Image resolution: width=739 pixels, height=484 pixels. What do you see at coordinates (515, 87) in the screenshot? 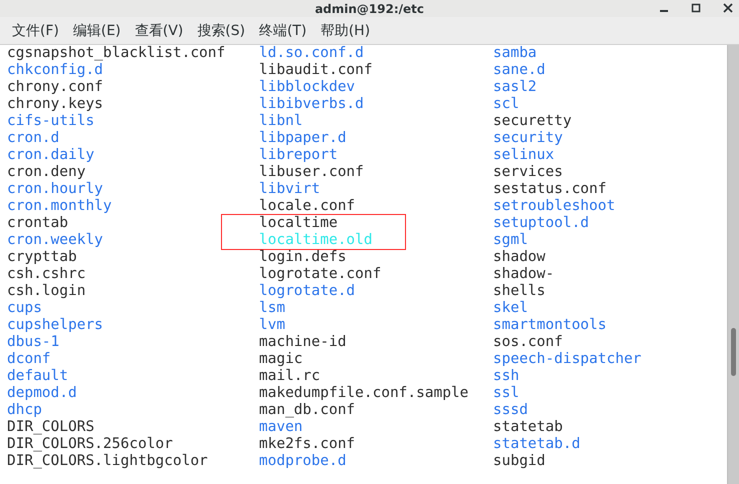
I see `file-name: sasl2` at bounding box center [515, 87].